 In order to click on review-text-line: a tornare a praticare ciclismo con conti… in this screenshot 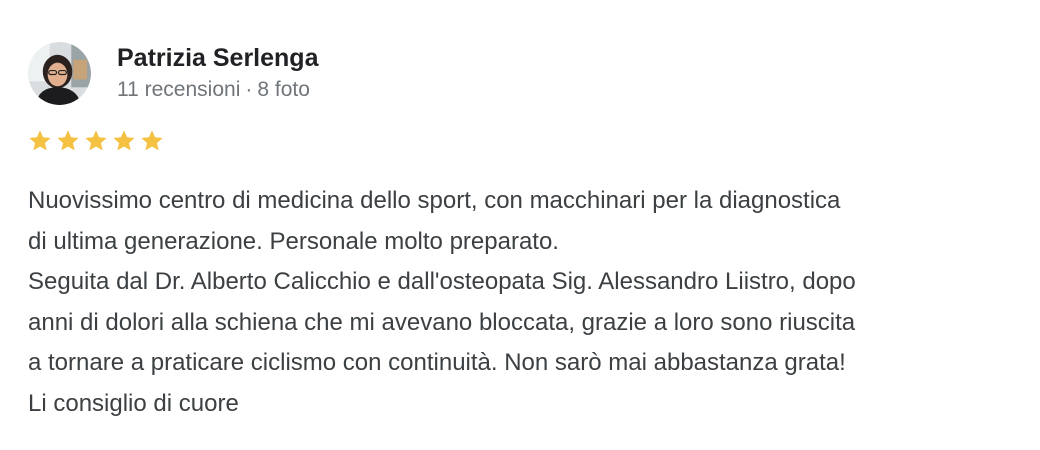, I will do `click(437, 362)`.